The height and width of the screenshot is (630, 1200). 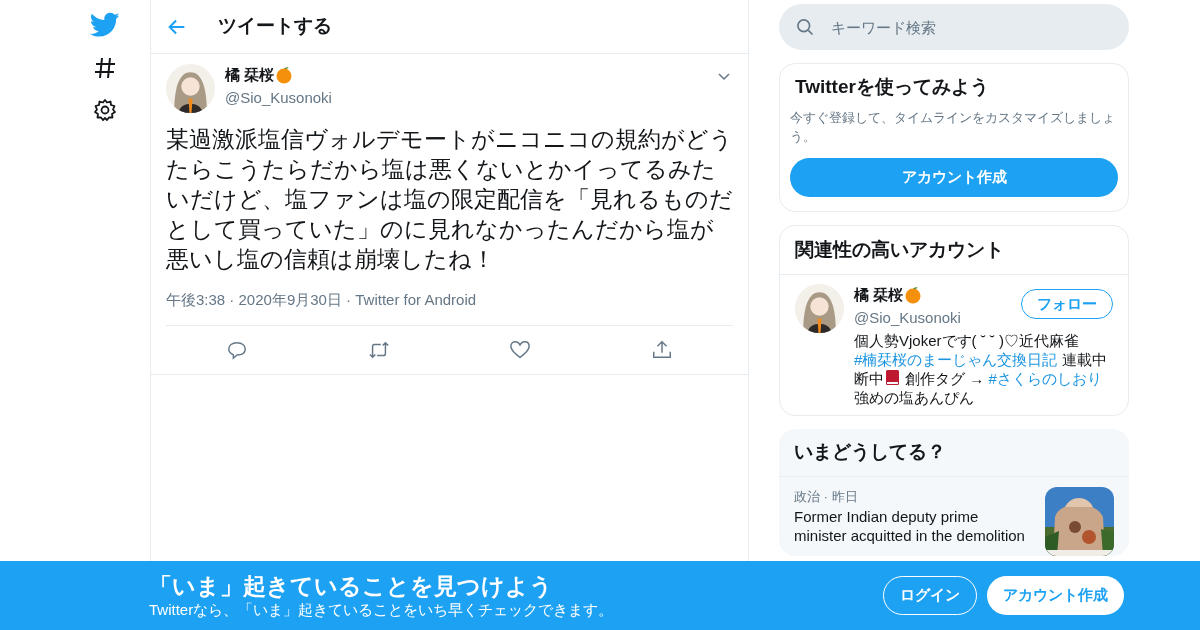 I want to click on account-bio: 個人勢Vjokerです( ˘ ˘ )♡近代麻雀 #楠栞桜のまーじゃん交換日記 連載中断中 創作タグ → #さくらのしおり 強めの塩あんぴん, so click(x=981, y=369).